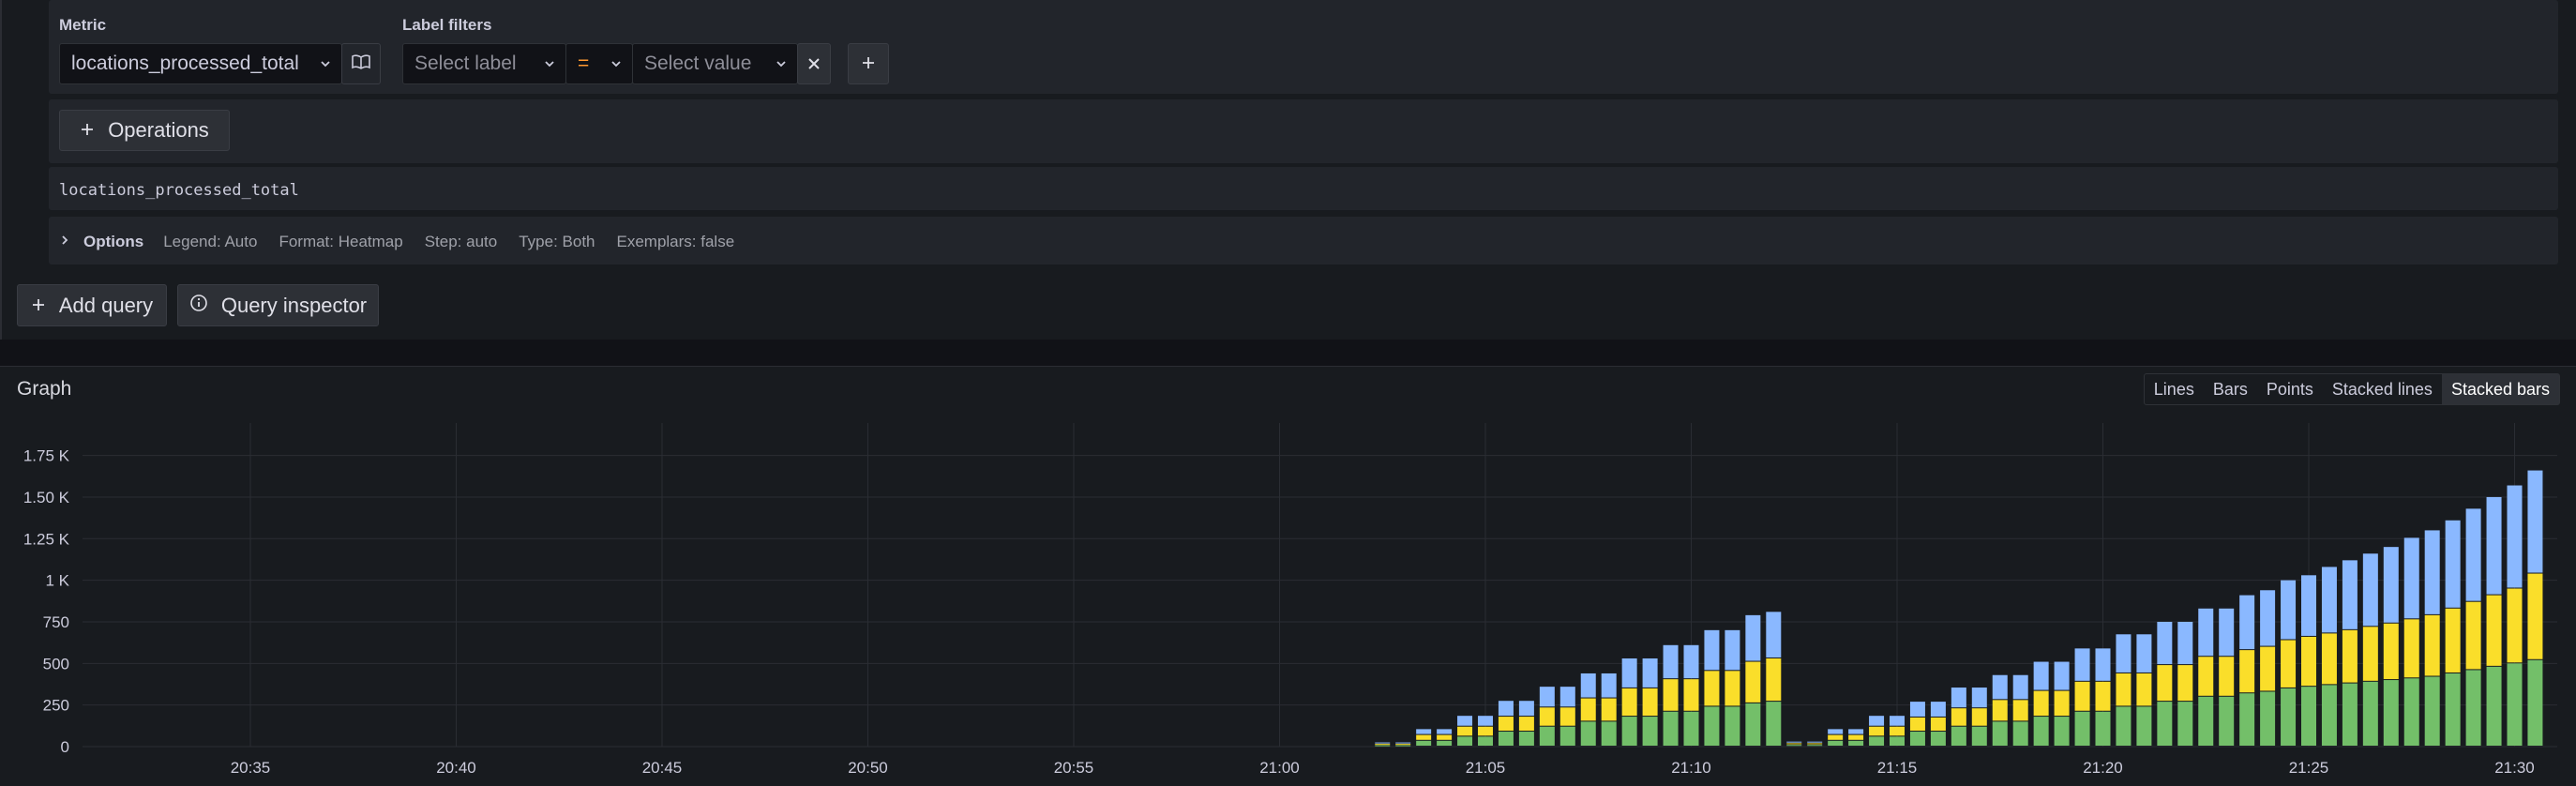  I want to click on x-tick-label: 21:05, so click(1486, 768).